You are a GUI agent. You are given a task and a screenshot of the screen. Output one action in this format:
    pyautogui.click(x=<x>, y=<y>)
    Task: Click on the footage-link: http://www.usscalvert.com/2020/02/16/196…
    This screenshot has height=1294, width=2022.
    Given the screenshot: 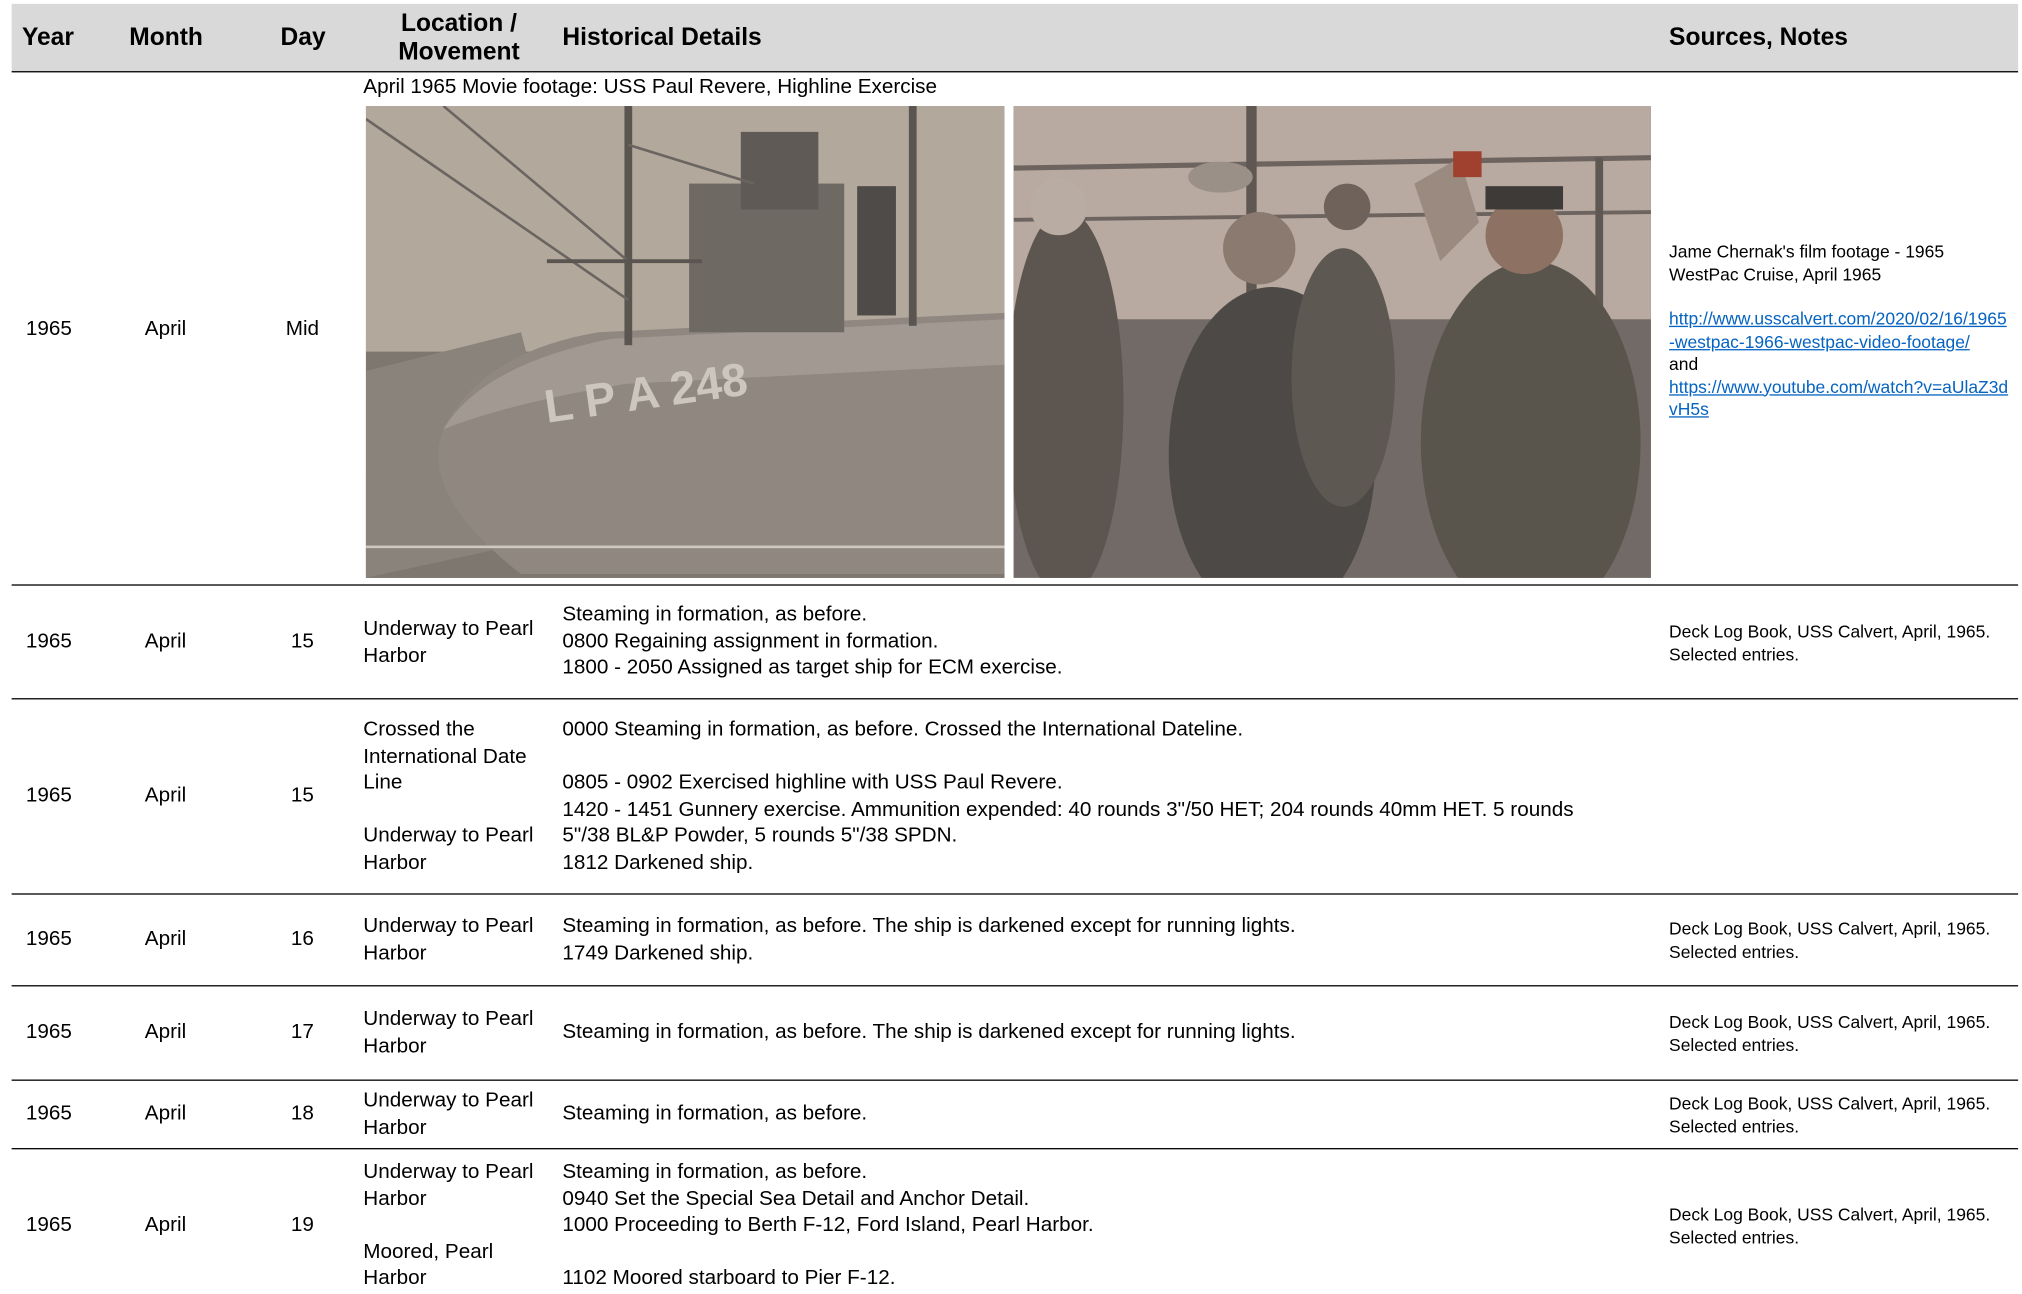 What is the action you would take?
    pyautogui.click(x=1839, y=330)
    